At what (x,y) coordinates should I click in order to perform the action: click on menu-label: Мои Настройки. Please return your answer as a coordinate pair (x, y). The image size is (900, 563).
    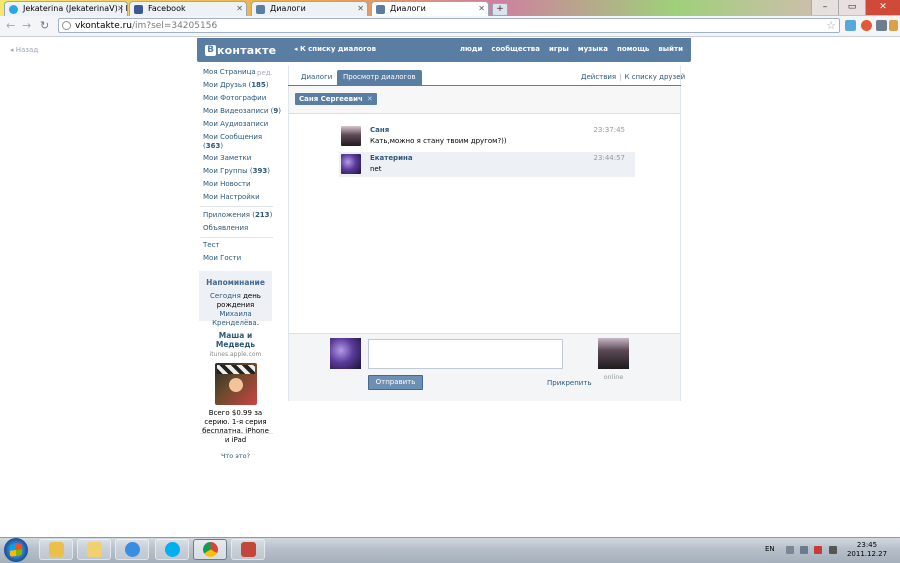
    Looking at the image, I should click on (231, 197).